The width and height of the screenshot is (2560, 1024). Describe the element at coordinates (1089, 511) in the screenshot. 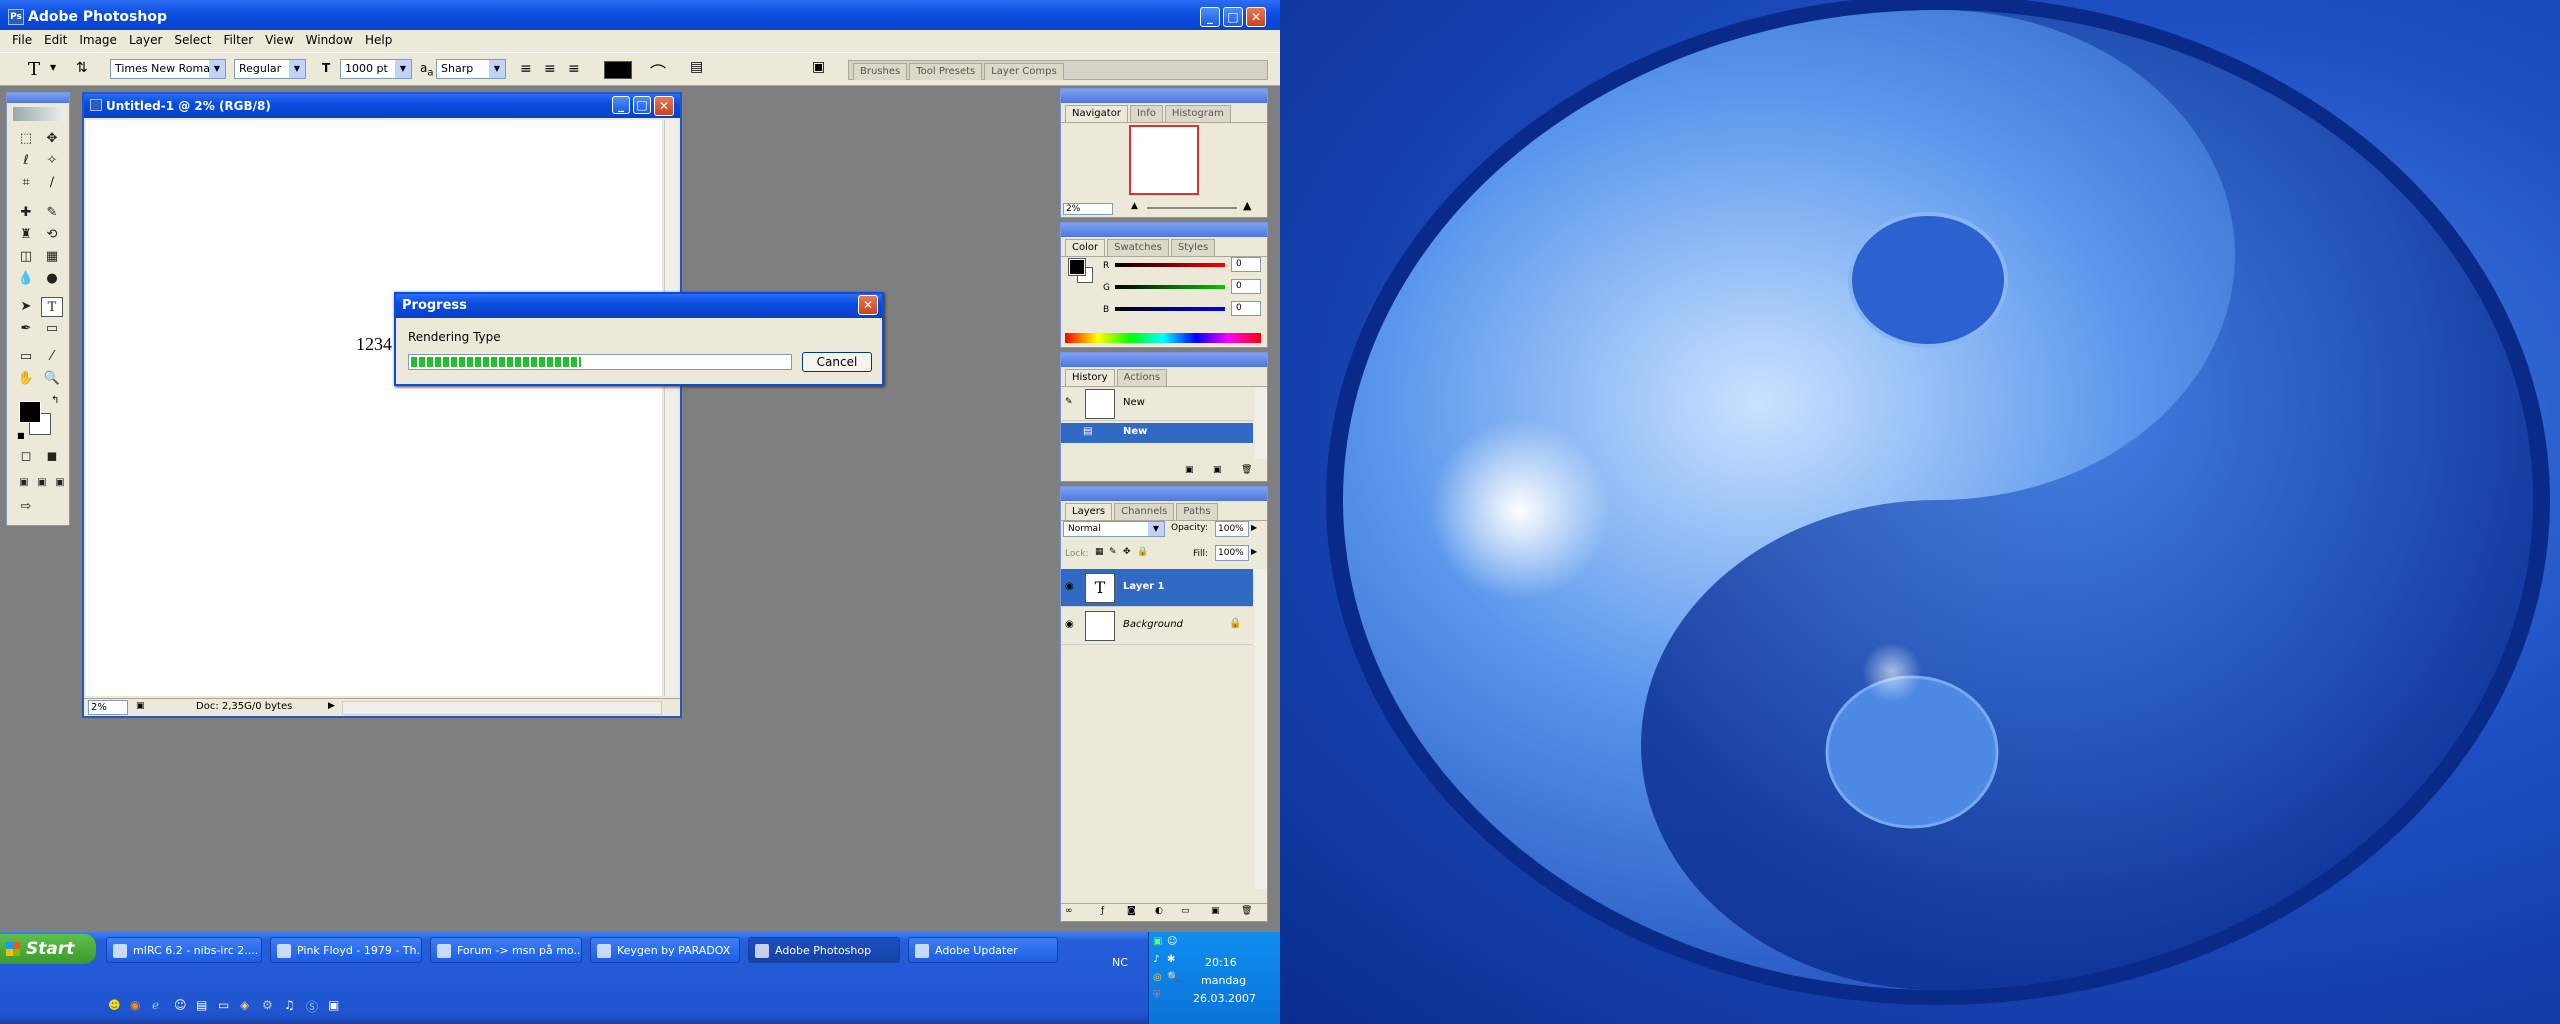

I see `layers-tab-layers: Layers` at that location.